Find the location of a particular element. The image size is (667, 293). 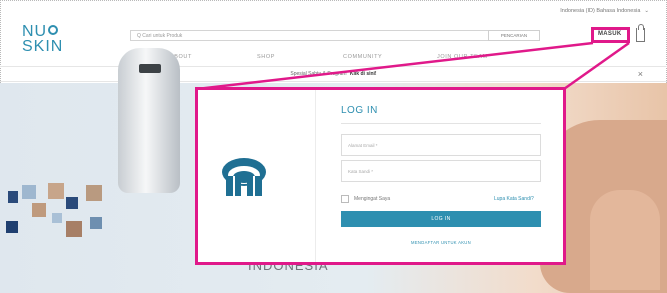

device-display is located at coordinates (150, 68).